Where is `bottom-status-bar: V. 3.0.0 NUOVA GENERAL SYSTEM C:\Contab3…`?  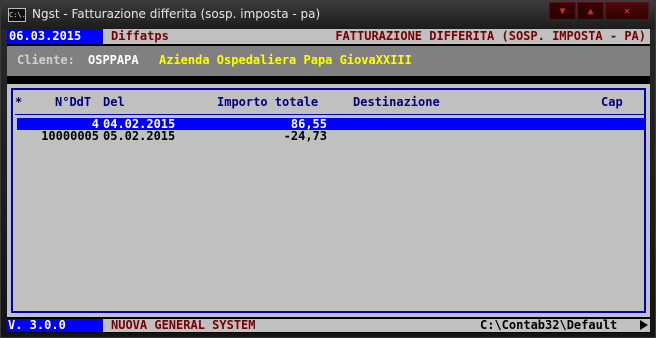
bottom-status-bar: V. 3.0.0 NUOVA GENERAL SYSTEM C:\Contab3… is located at coordinates (328, 325).